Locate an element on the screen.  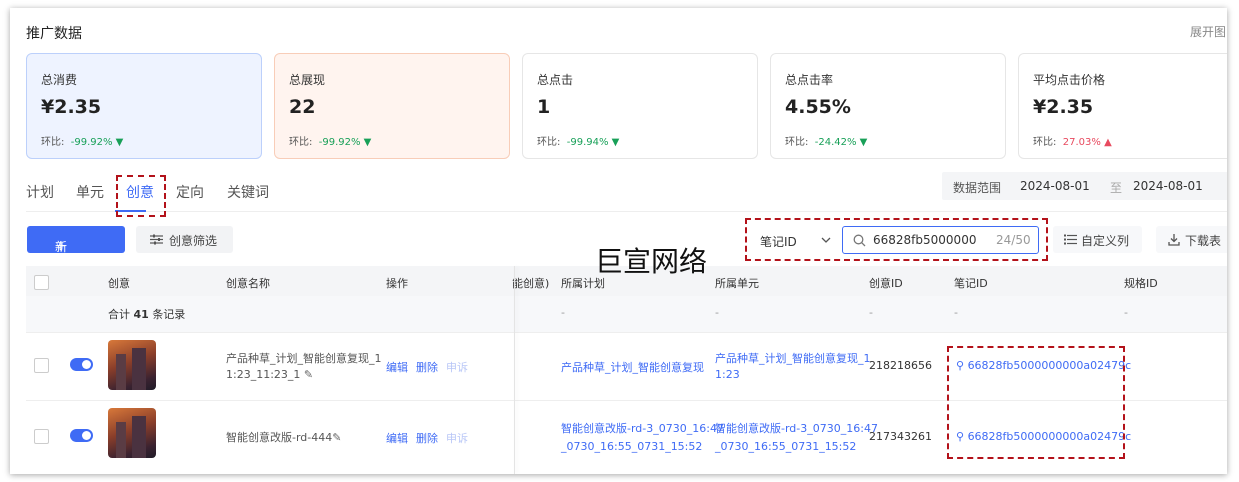
metric-label: 平均点击价格 is located at coordinates (1069, 80).